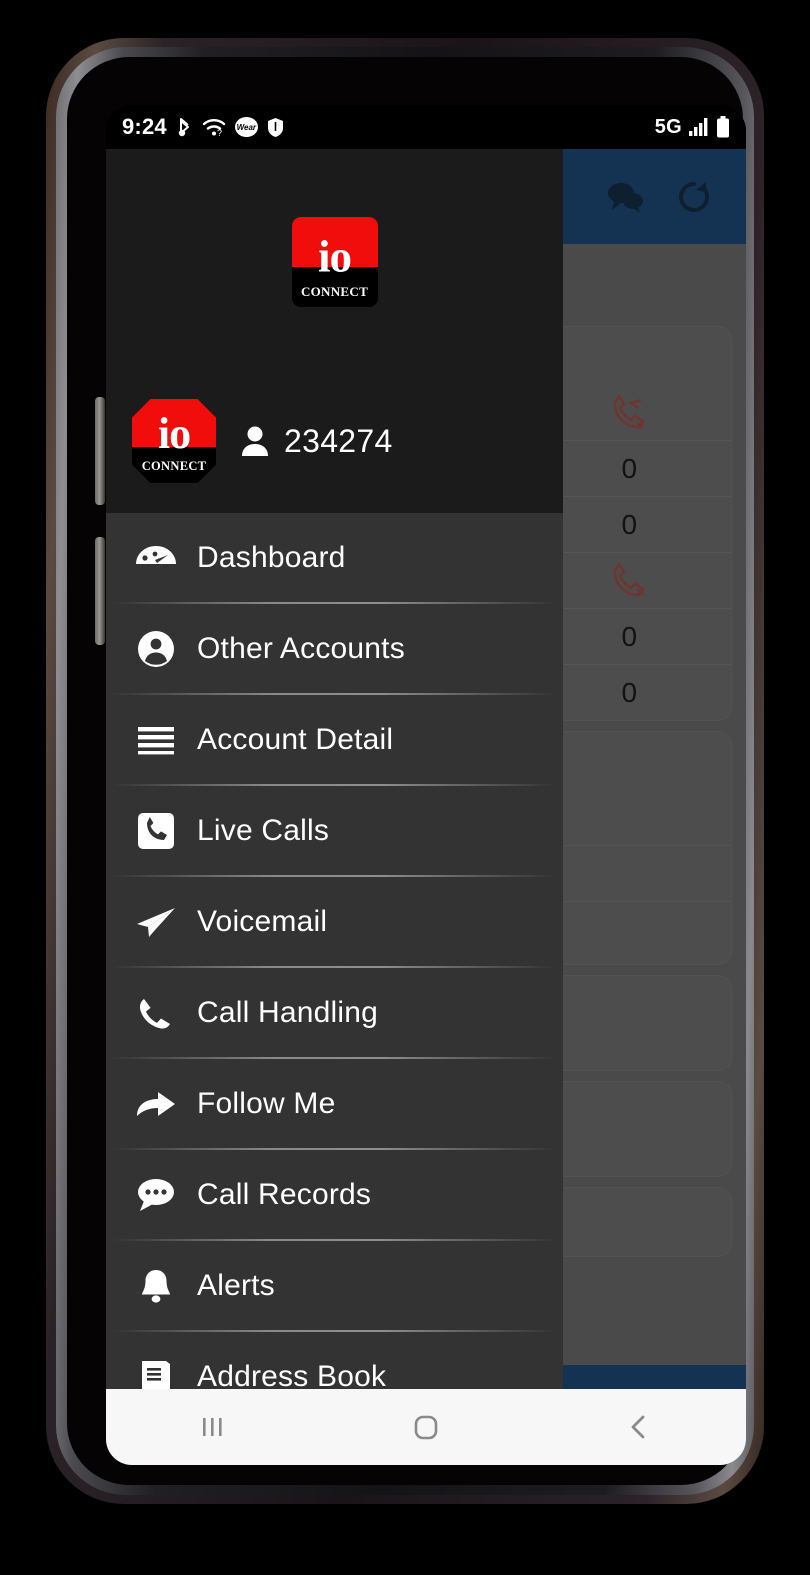 This screenshot has height=1575, width=810. Describe the element at coordinates (214, 127) in the screenshot. I see `wifi-icon: ?` at that location.